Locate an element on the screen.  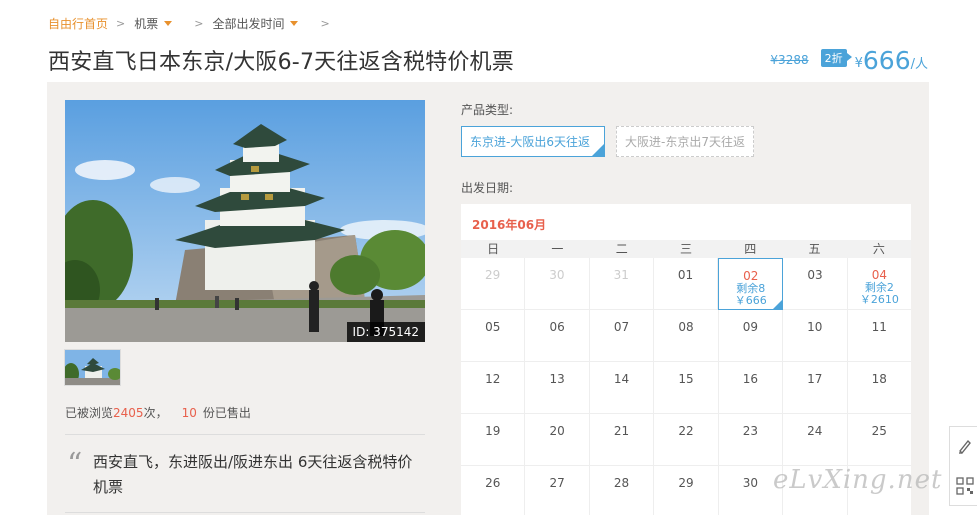
site-watermark: eLvXing.net is located at coordinates (858, 480).